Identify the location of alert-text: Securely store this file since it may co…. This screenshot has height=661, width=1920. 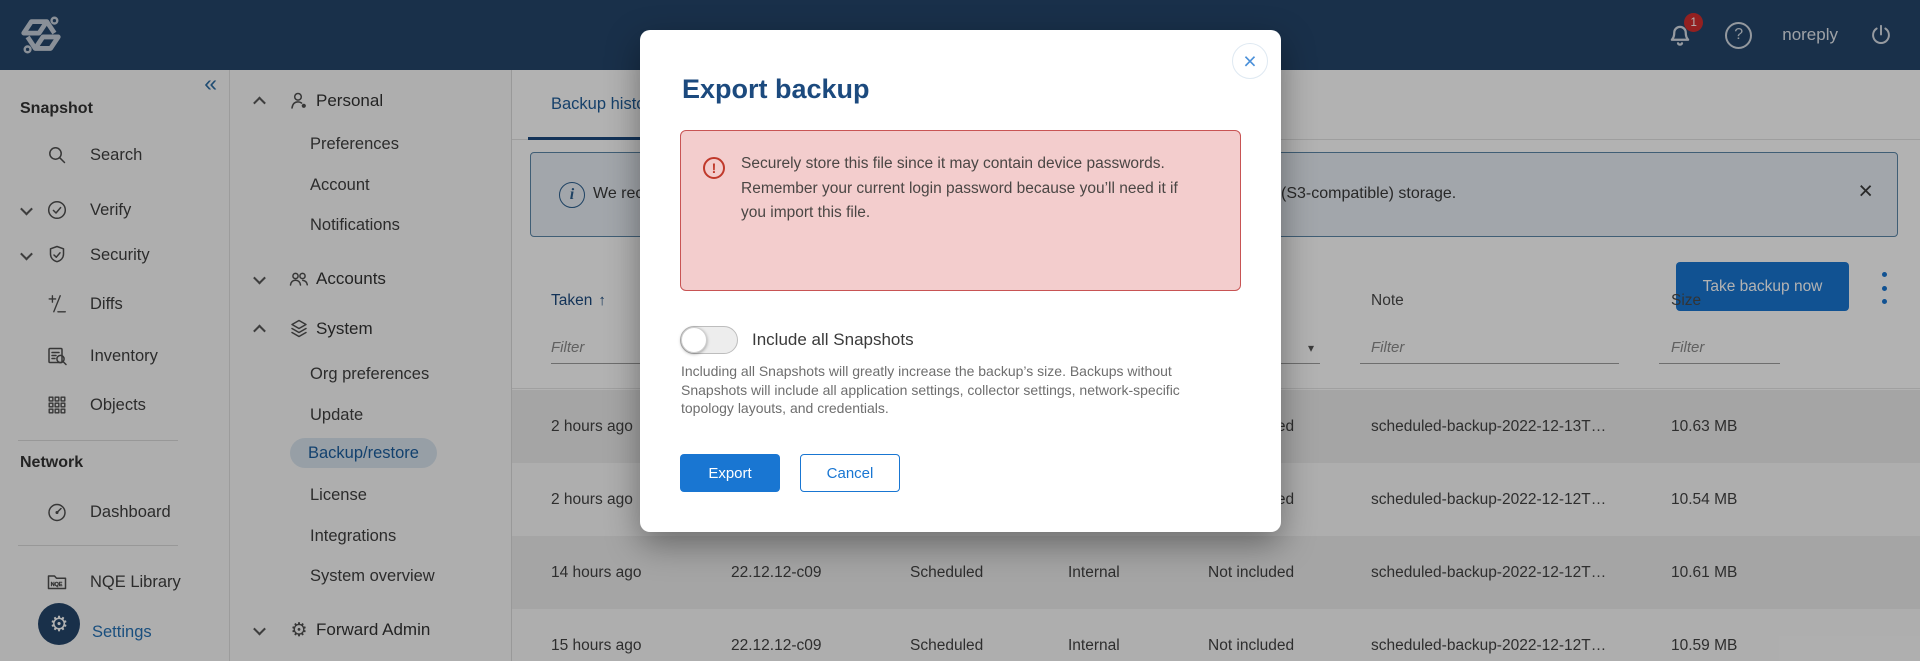
(963, 189).